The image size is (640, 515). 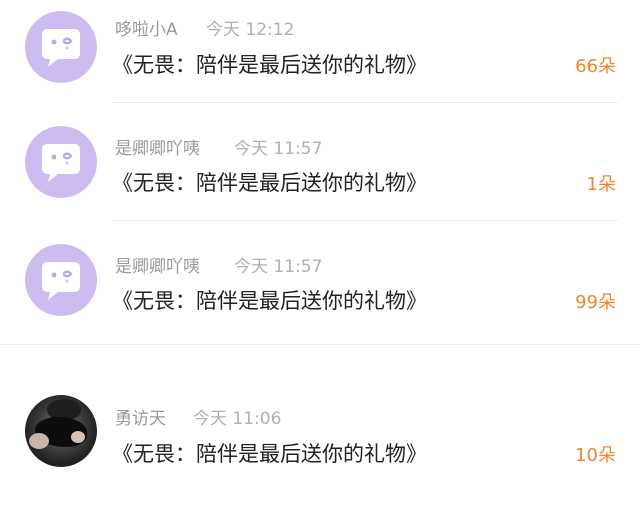 What do you see at coordinates (146, 27) in the screenshot?
I see `username: 哆啦小A` at bounding box center [146, 27].